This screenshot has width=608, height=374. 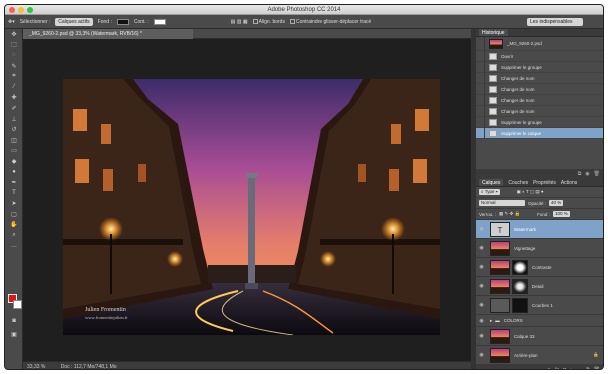 What do you see at coordinates (17, 304) in the screenshot?
I see `background-color-swatch` at bounding box center [17, 304].